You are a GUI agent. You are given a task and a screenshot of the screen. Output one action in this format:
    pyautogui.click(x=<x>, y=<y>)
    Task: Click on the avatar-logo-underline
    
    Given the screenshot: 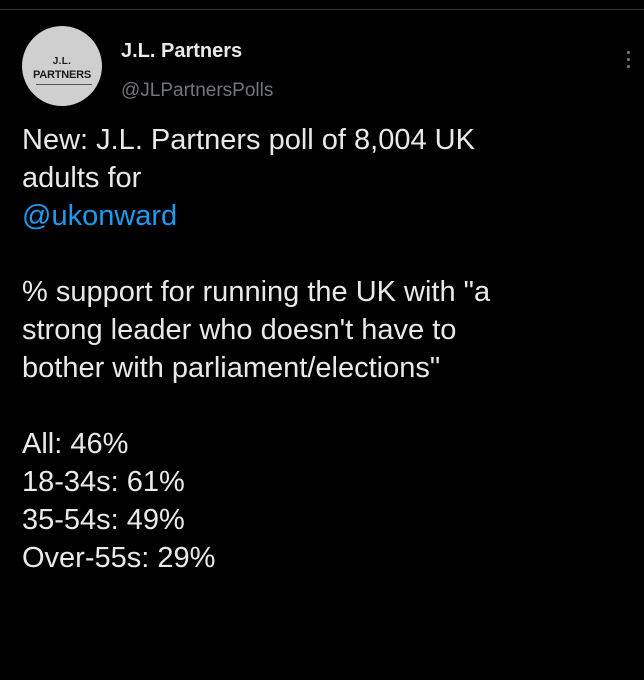 What is the action you would take?
    pyautogui.click(x=64, y=84)
    